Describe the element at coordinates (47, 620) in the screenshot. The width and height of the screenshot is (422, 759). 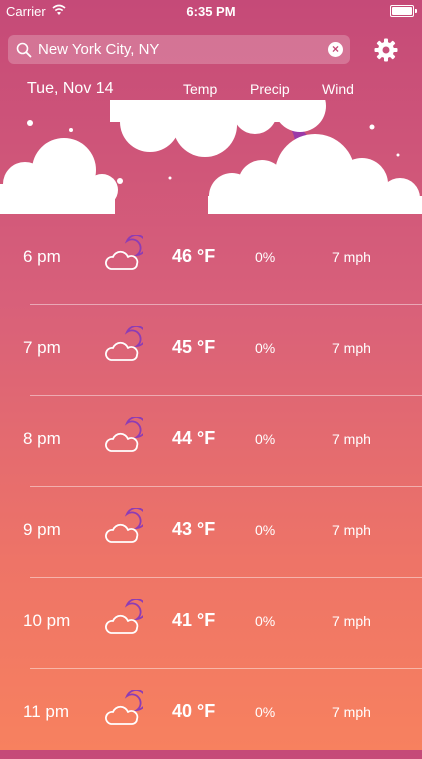
I see `hour-label: 10 pm` at that location.